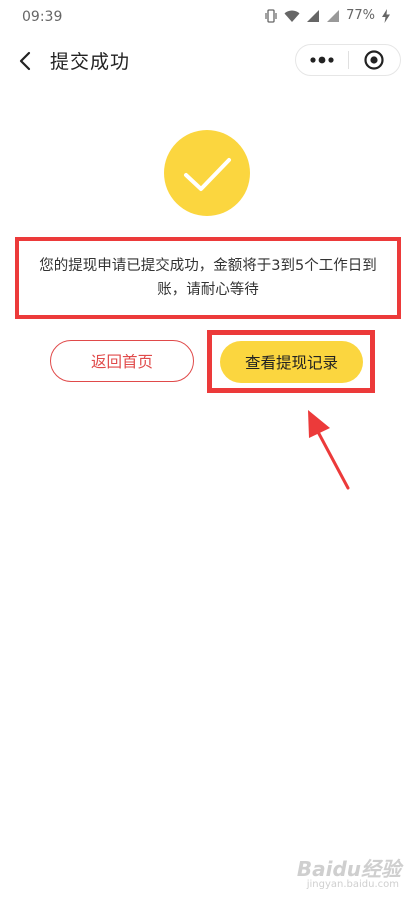 The height and width of the screenshot is (901, 413). What do you see at coordinates (90, 62) in the screenshot?
I see `page-title: 提交成功` at bounding box center [90, 62].